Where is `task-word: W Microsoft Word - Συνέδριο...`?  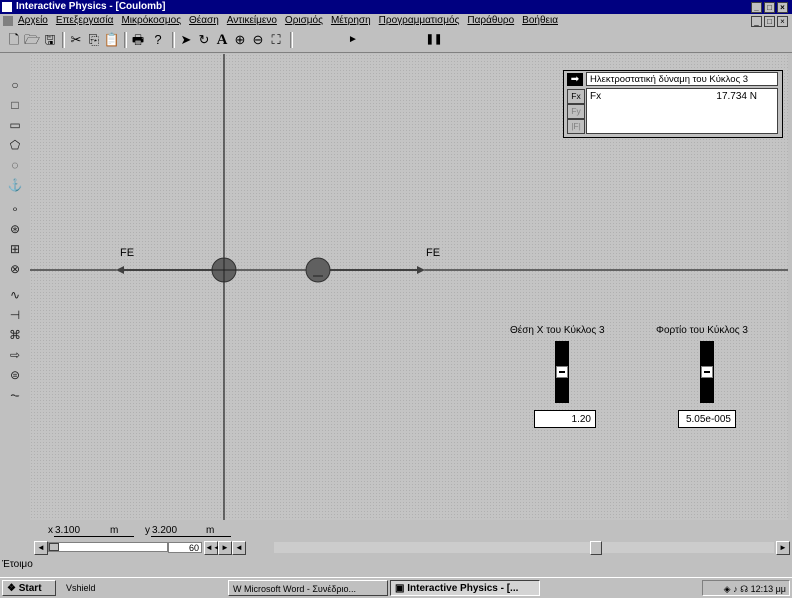 task-word: W Microsoft Word - Συνέδριο... is located at coordinates (308, 588).